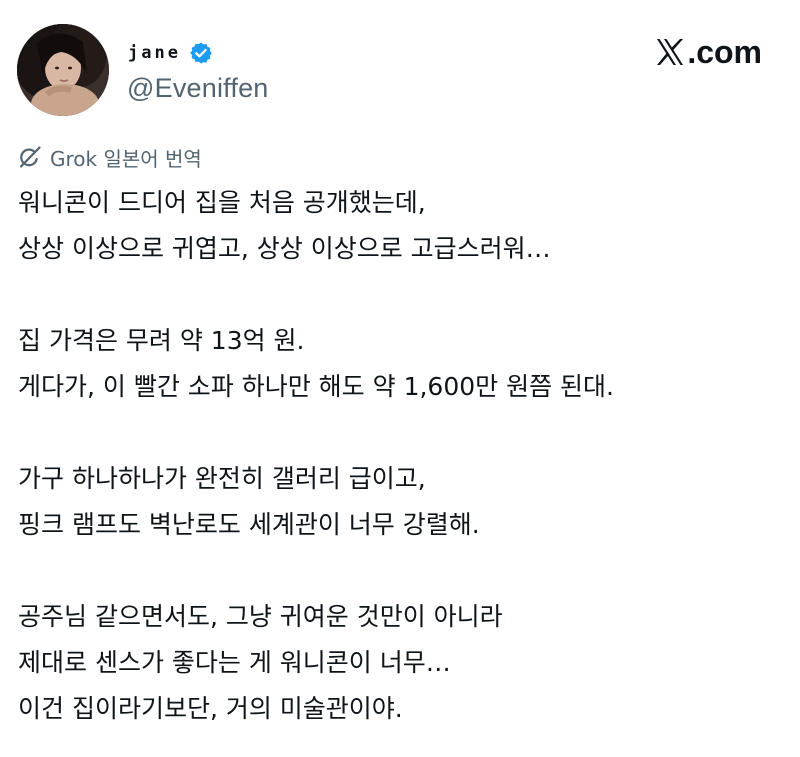  Describe the element at coordinates (201, 53) in the screenshot. I see `verified-badge-icon` at that location.